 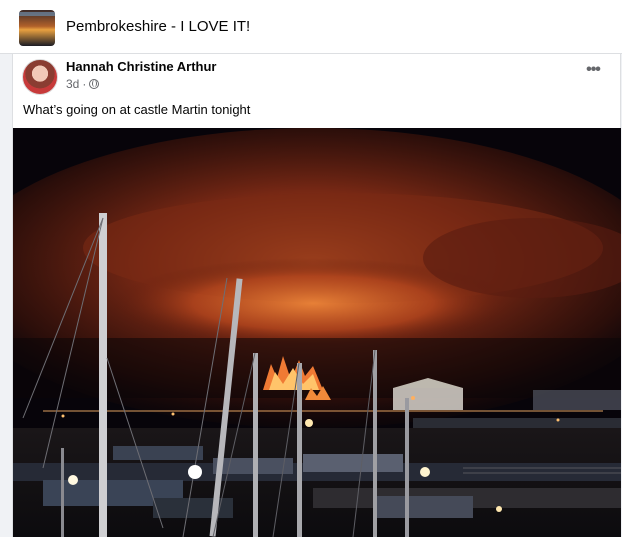 I want to click on globe-icon, so click(x=94, y=84).